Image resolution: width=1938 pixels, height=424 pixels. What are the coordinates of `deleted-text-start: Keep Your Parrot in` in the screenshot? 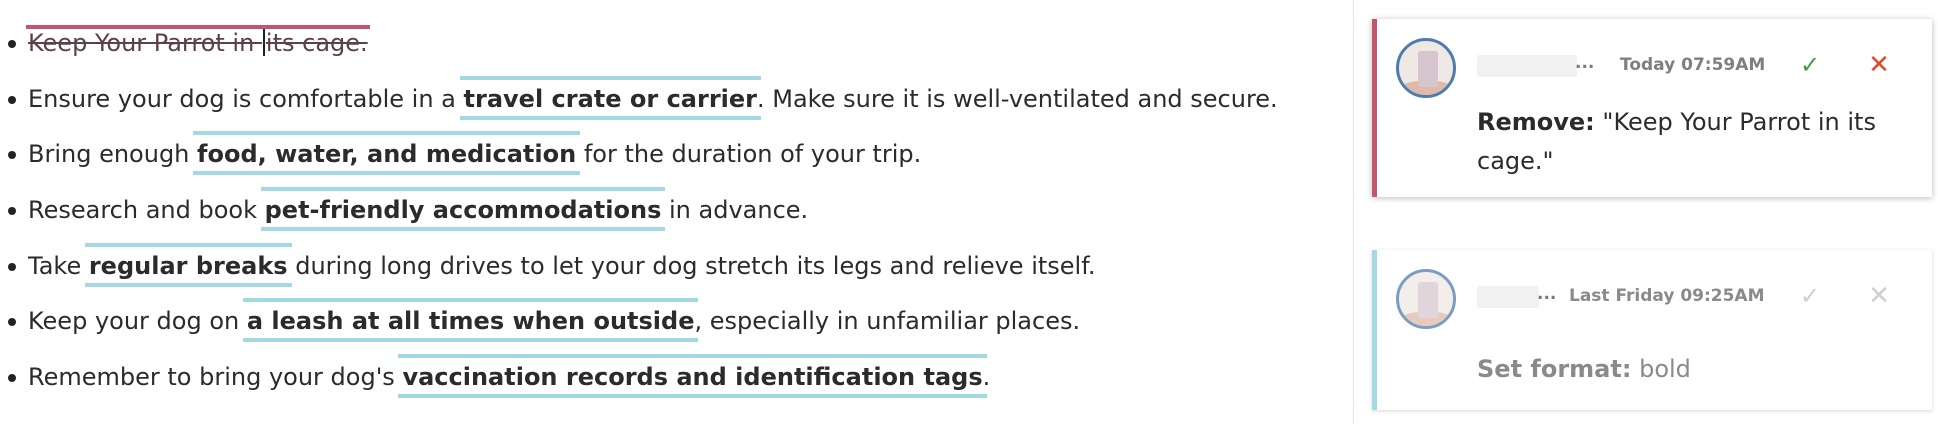 It's located at (145, 43).